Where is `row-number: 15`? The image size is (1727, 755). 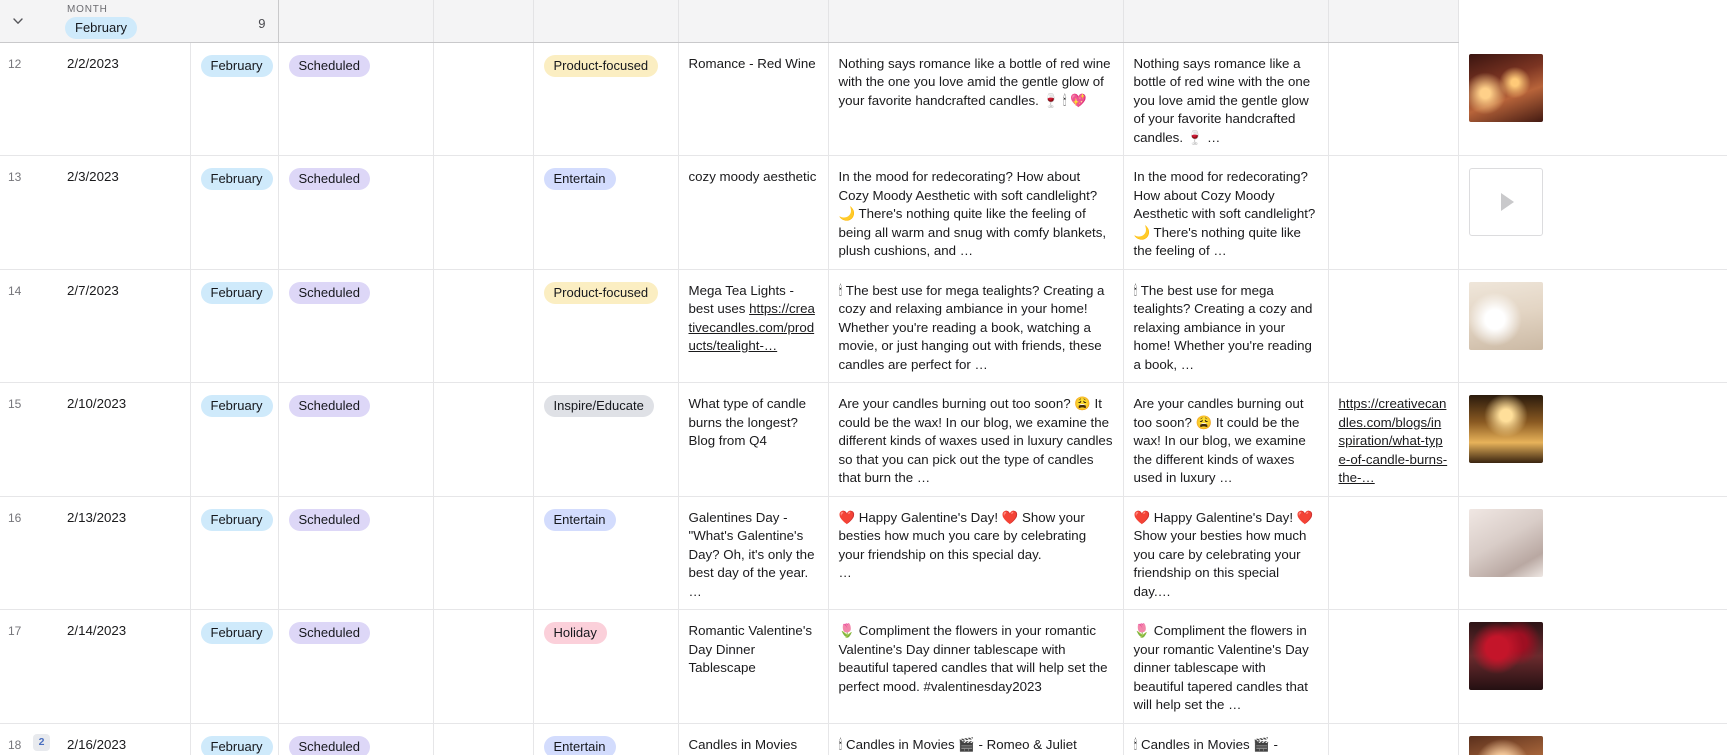 row-number: 15 is located at coordinates (15, 404).